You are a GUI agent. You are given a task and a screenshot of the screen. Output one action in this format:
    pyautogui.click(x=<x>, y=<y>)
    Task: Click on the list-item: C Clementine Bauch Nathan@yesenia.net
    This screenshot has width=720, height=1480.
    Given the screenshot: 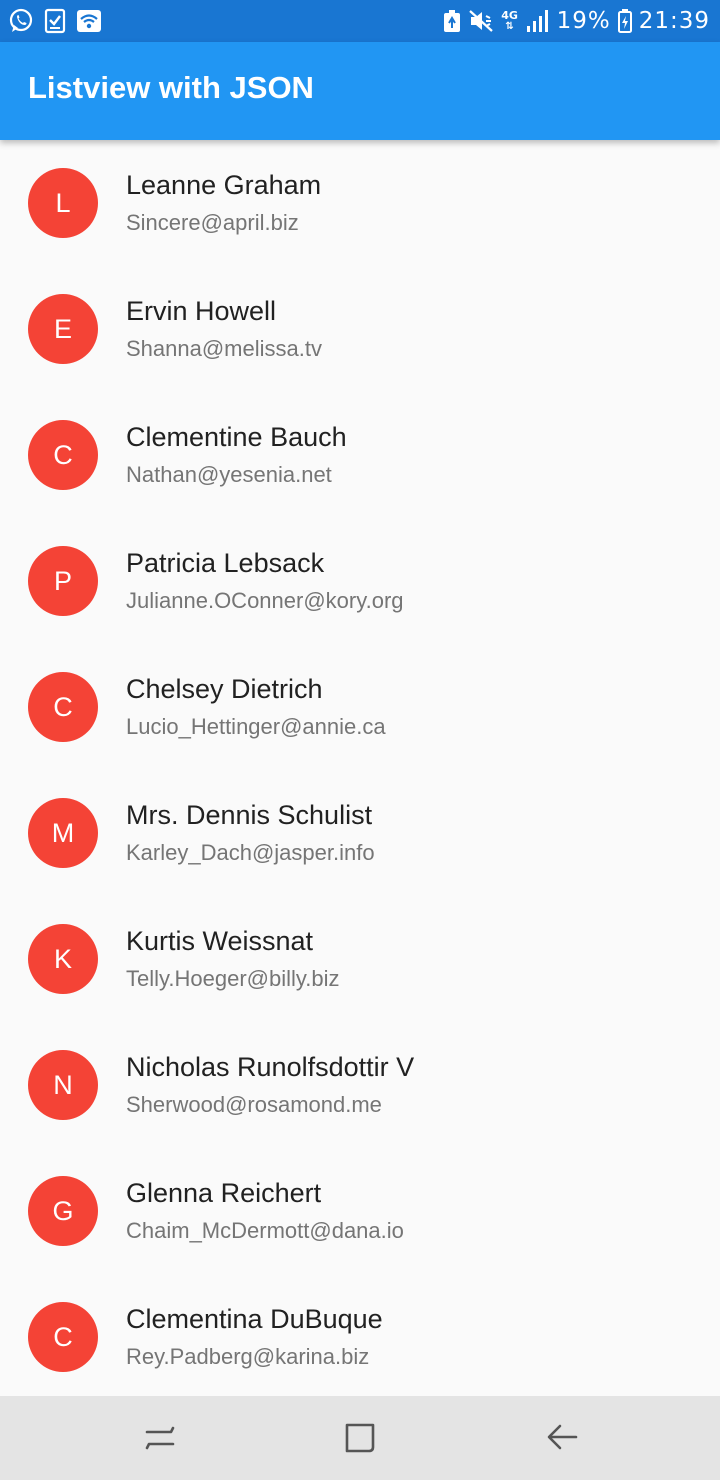 What is the action you would take?
    pyautogui.click(x=360, y=455)
    